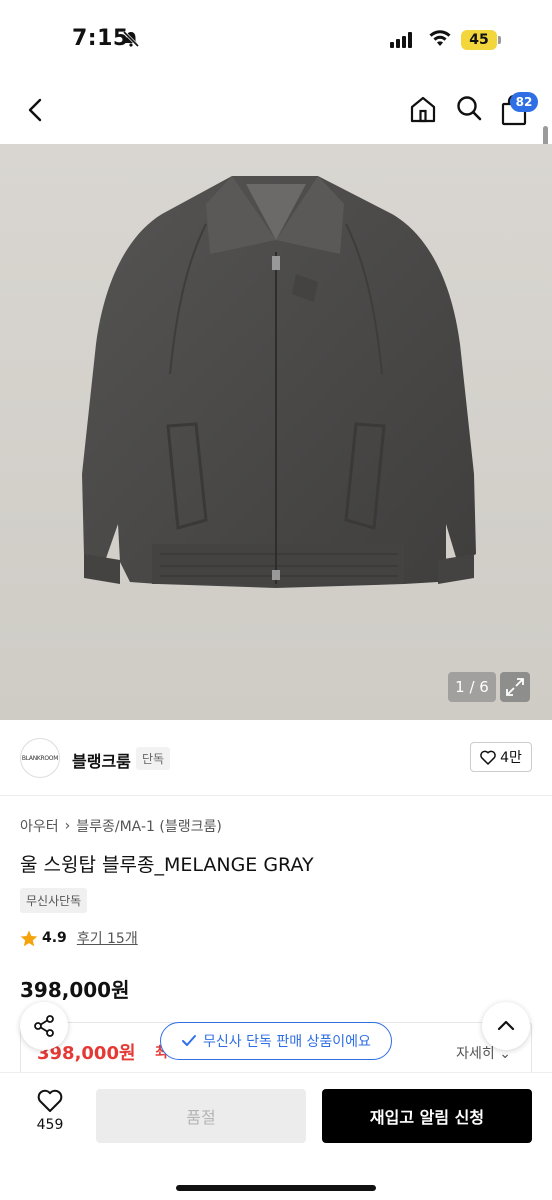 The width and height of the screenshot is (552, 1200). What do you see at coordinates (50, 1125) in the screenshot?
I see `wishlist-count: 459` at bounding box center [50, 1125].